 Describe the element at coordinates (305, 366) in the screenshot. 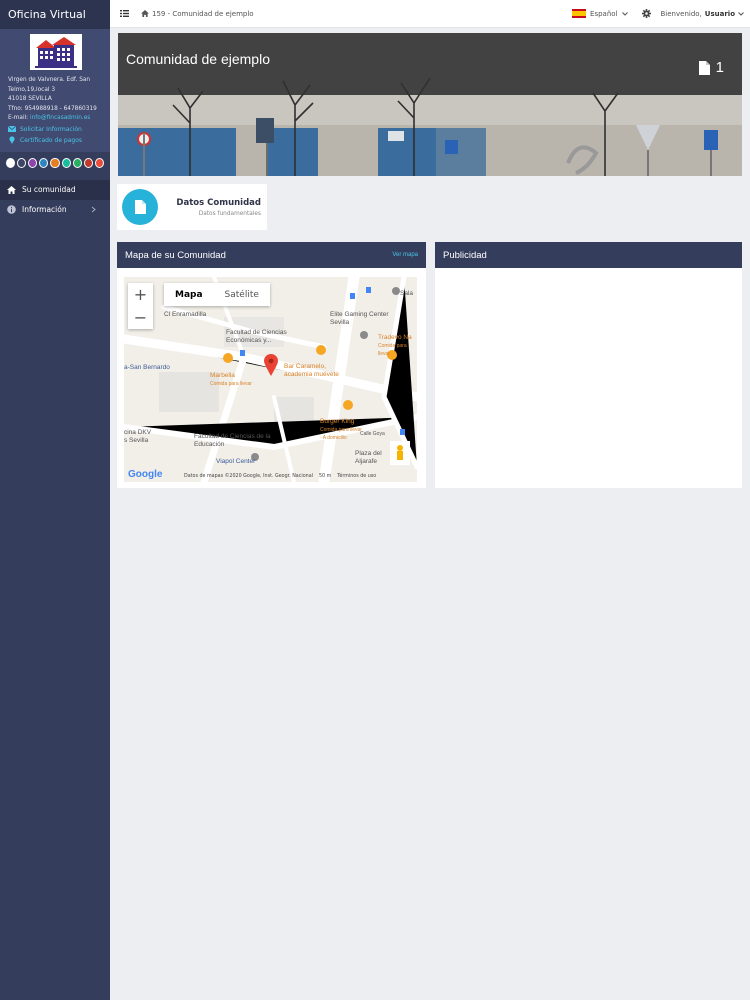

I see `map-poi-name: Bar Caramelo,` at that location.